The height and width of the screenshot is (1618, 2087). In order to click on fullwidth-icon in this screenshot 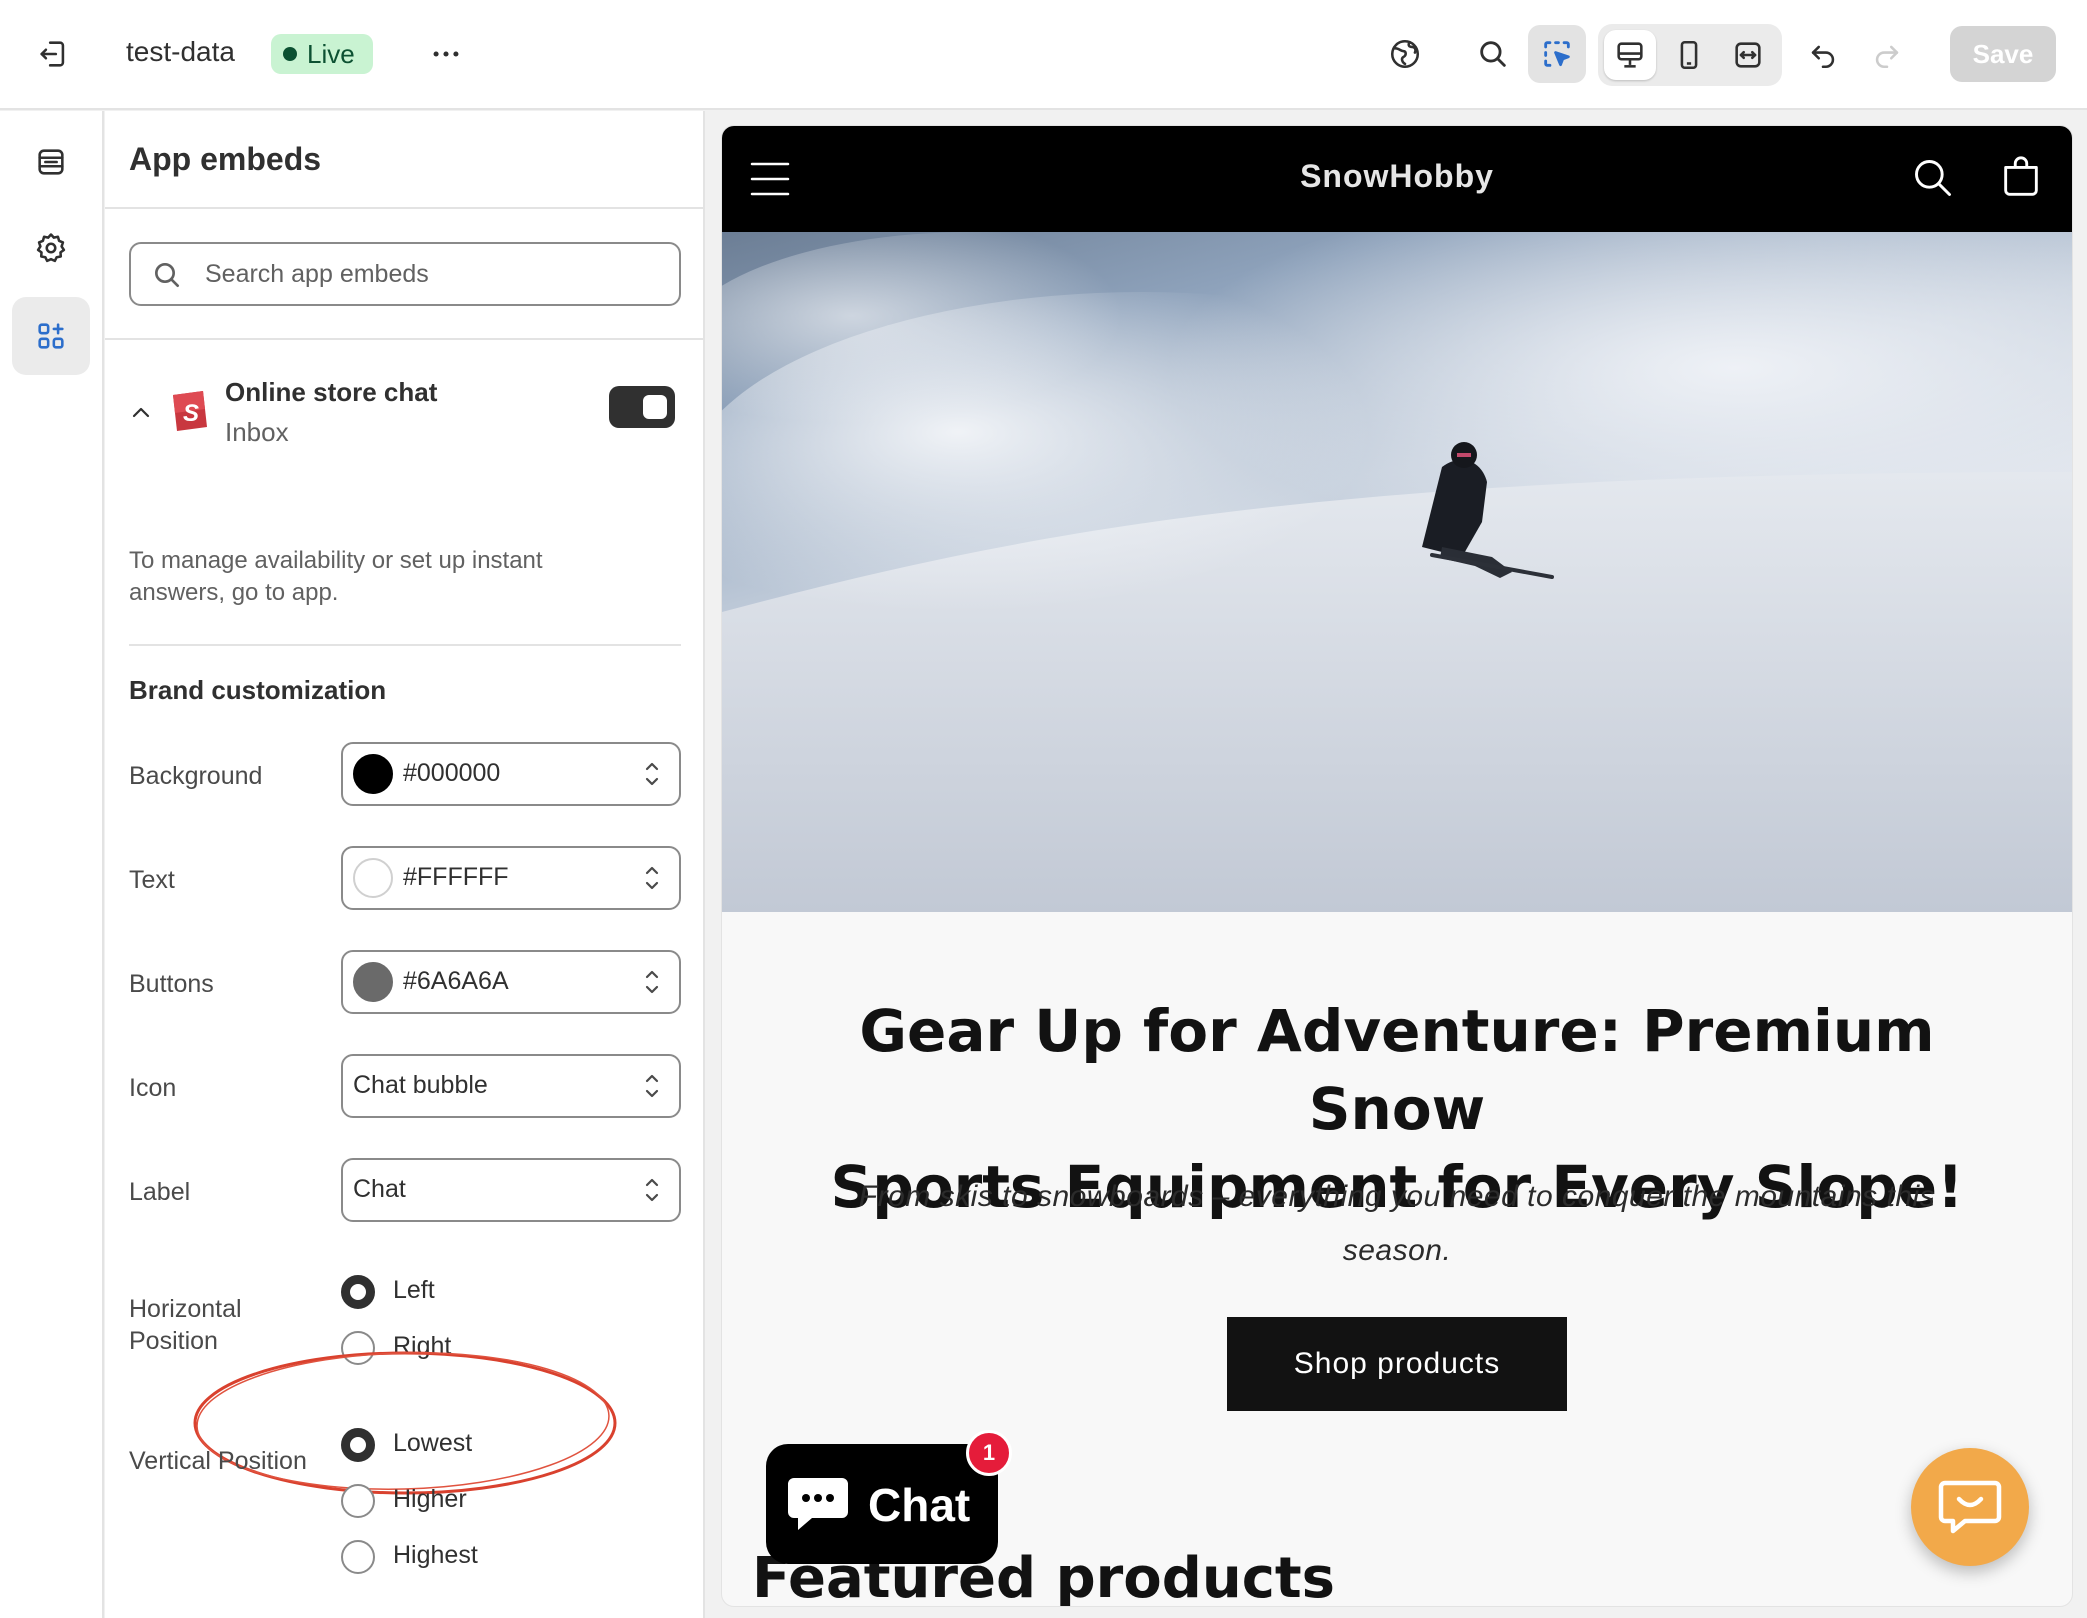, I will do `click(1748, 55)`.